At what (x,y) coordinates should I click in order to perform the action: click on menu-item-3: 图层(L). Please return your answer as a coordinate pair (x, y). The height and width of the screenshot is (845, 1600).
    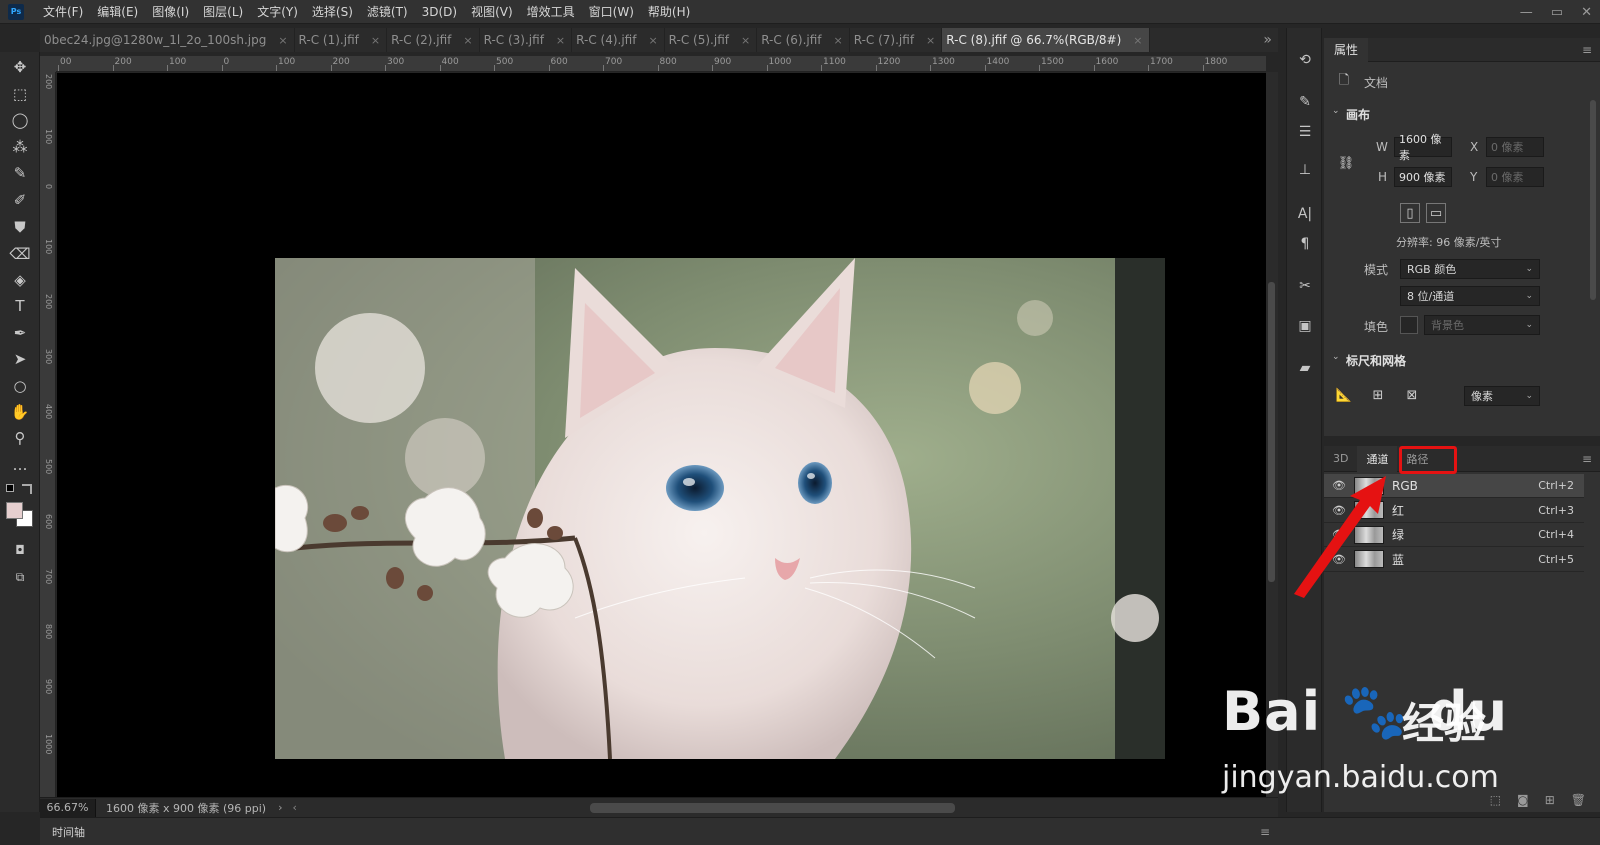
    Looking at the image, I should click on (223, 12).